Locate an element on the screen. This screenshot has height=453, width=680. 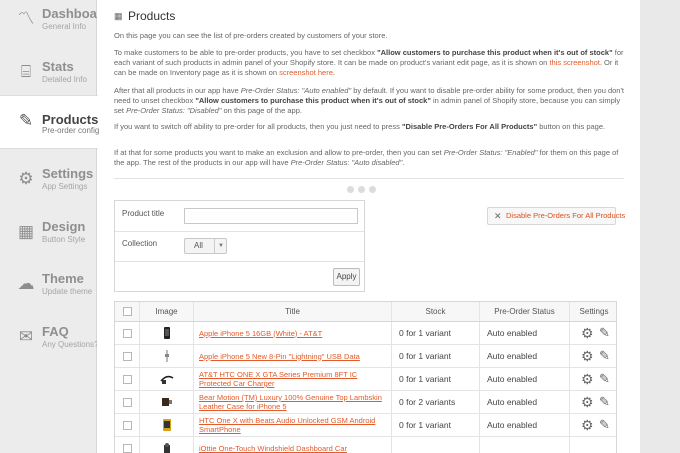
collection-label: Collection is located at coordinates (140, 243).